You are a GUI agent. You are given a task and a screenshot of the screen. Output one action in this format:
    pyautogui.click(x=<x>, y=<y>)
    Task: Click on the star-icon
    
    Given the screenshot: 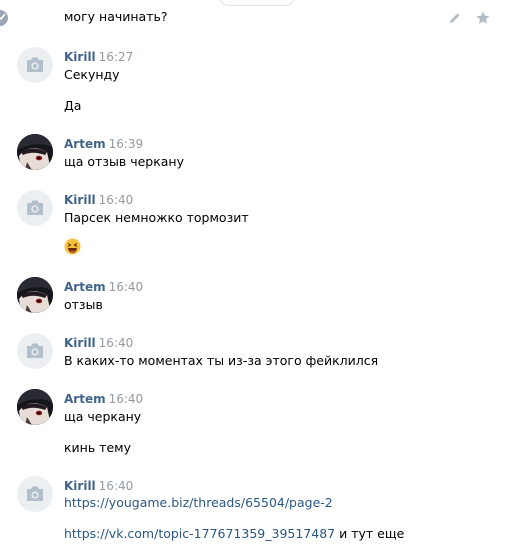 What is the action you would take?
    pyautogui.click(x=483, y=18)
    